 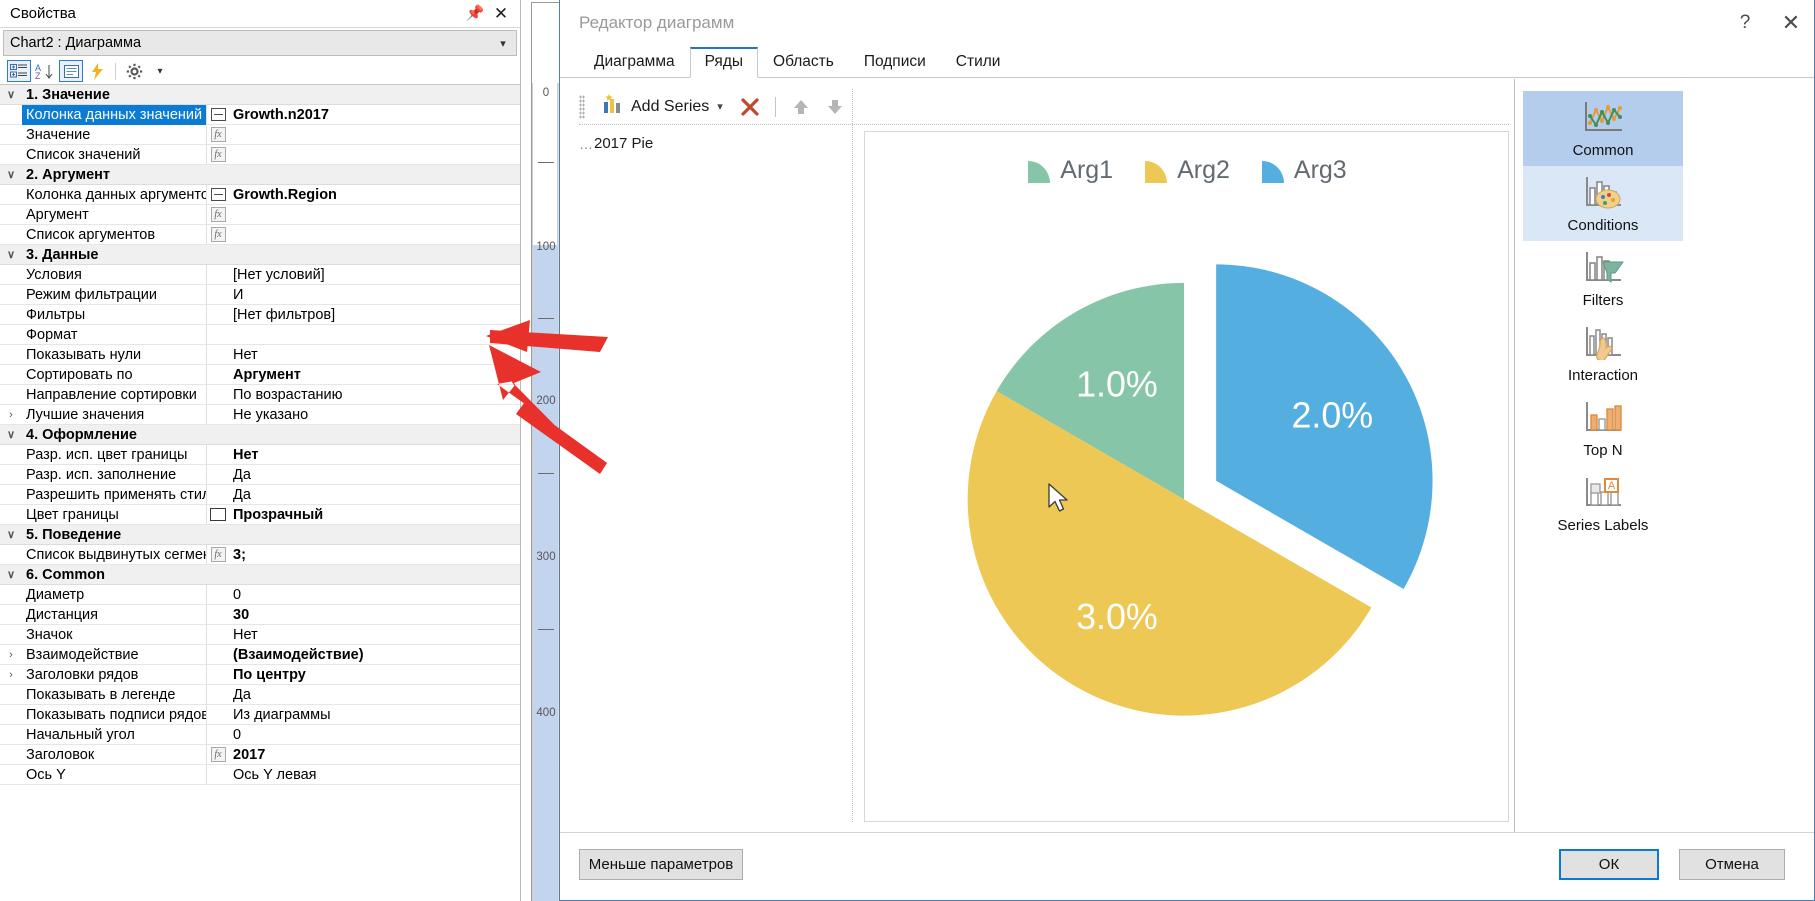 What do you see at coordinates (661, 864) in the screenshot?
I see `less-parameters-button: Меньше параметров` at bounding box center [661, 864].